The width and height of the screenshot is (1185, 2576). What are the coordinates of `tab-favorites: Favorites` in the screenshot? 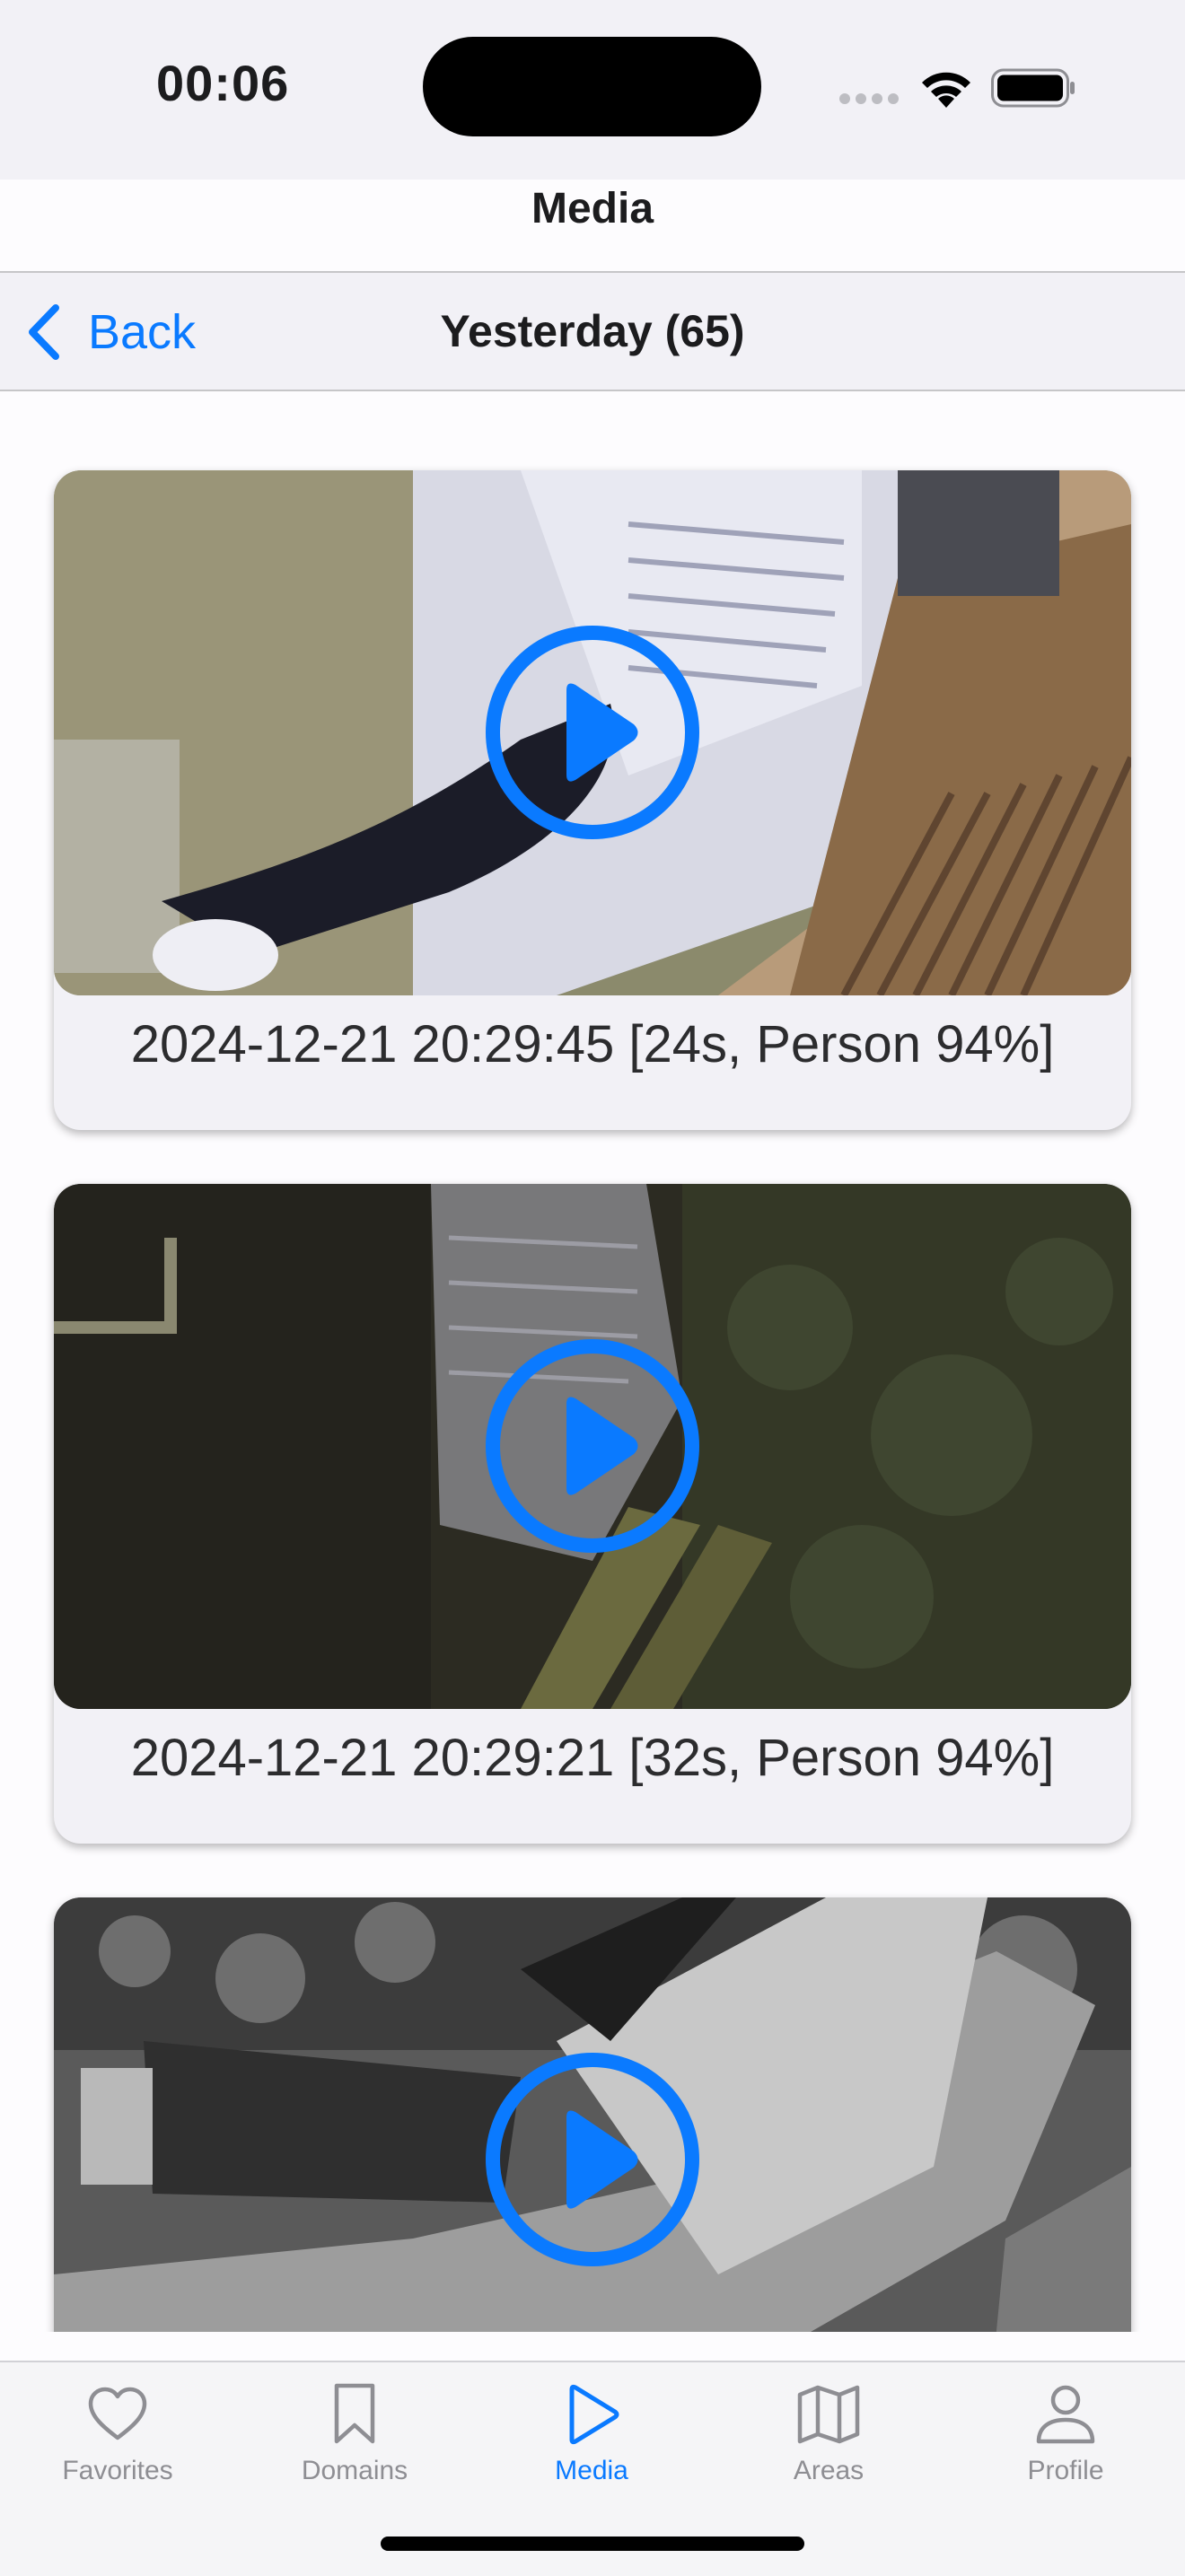 It's located at (117, 2440).